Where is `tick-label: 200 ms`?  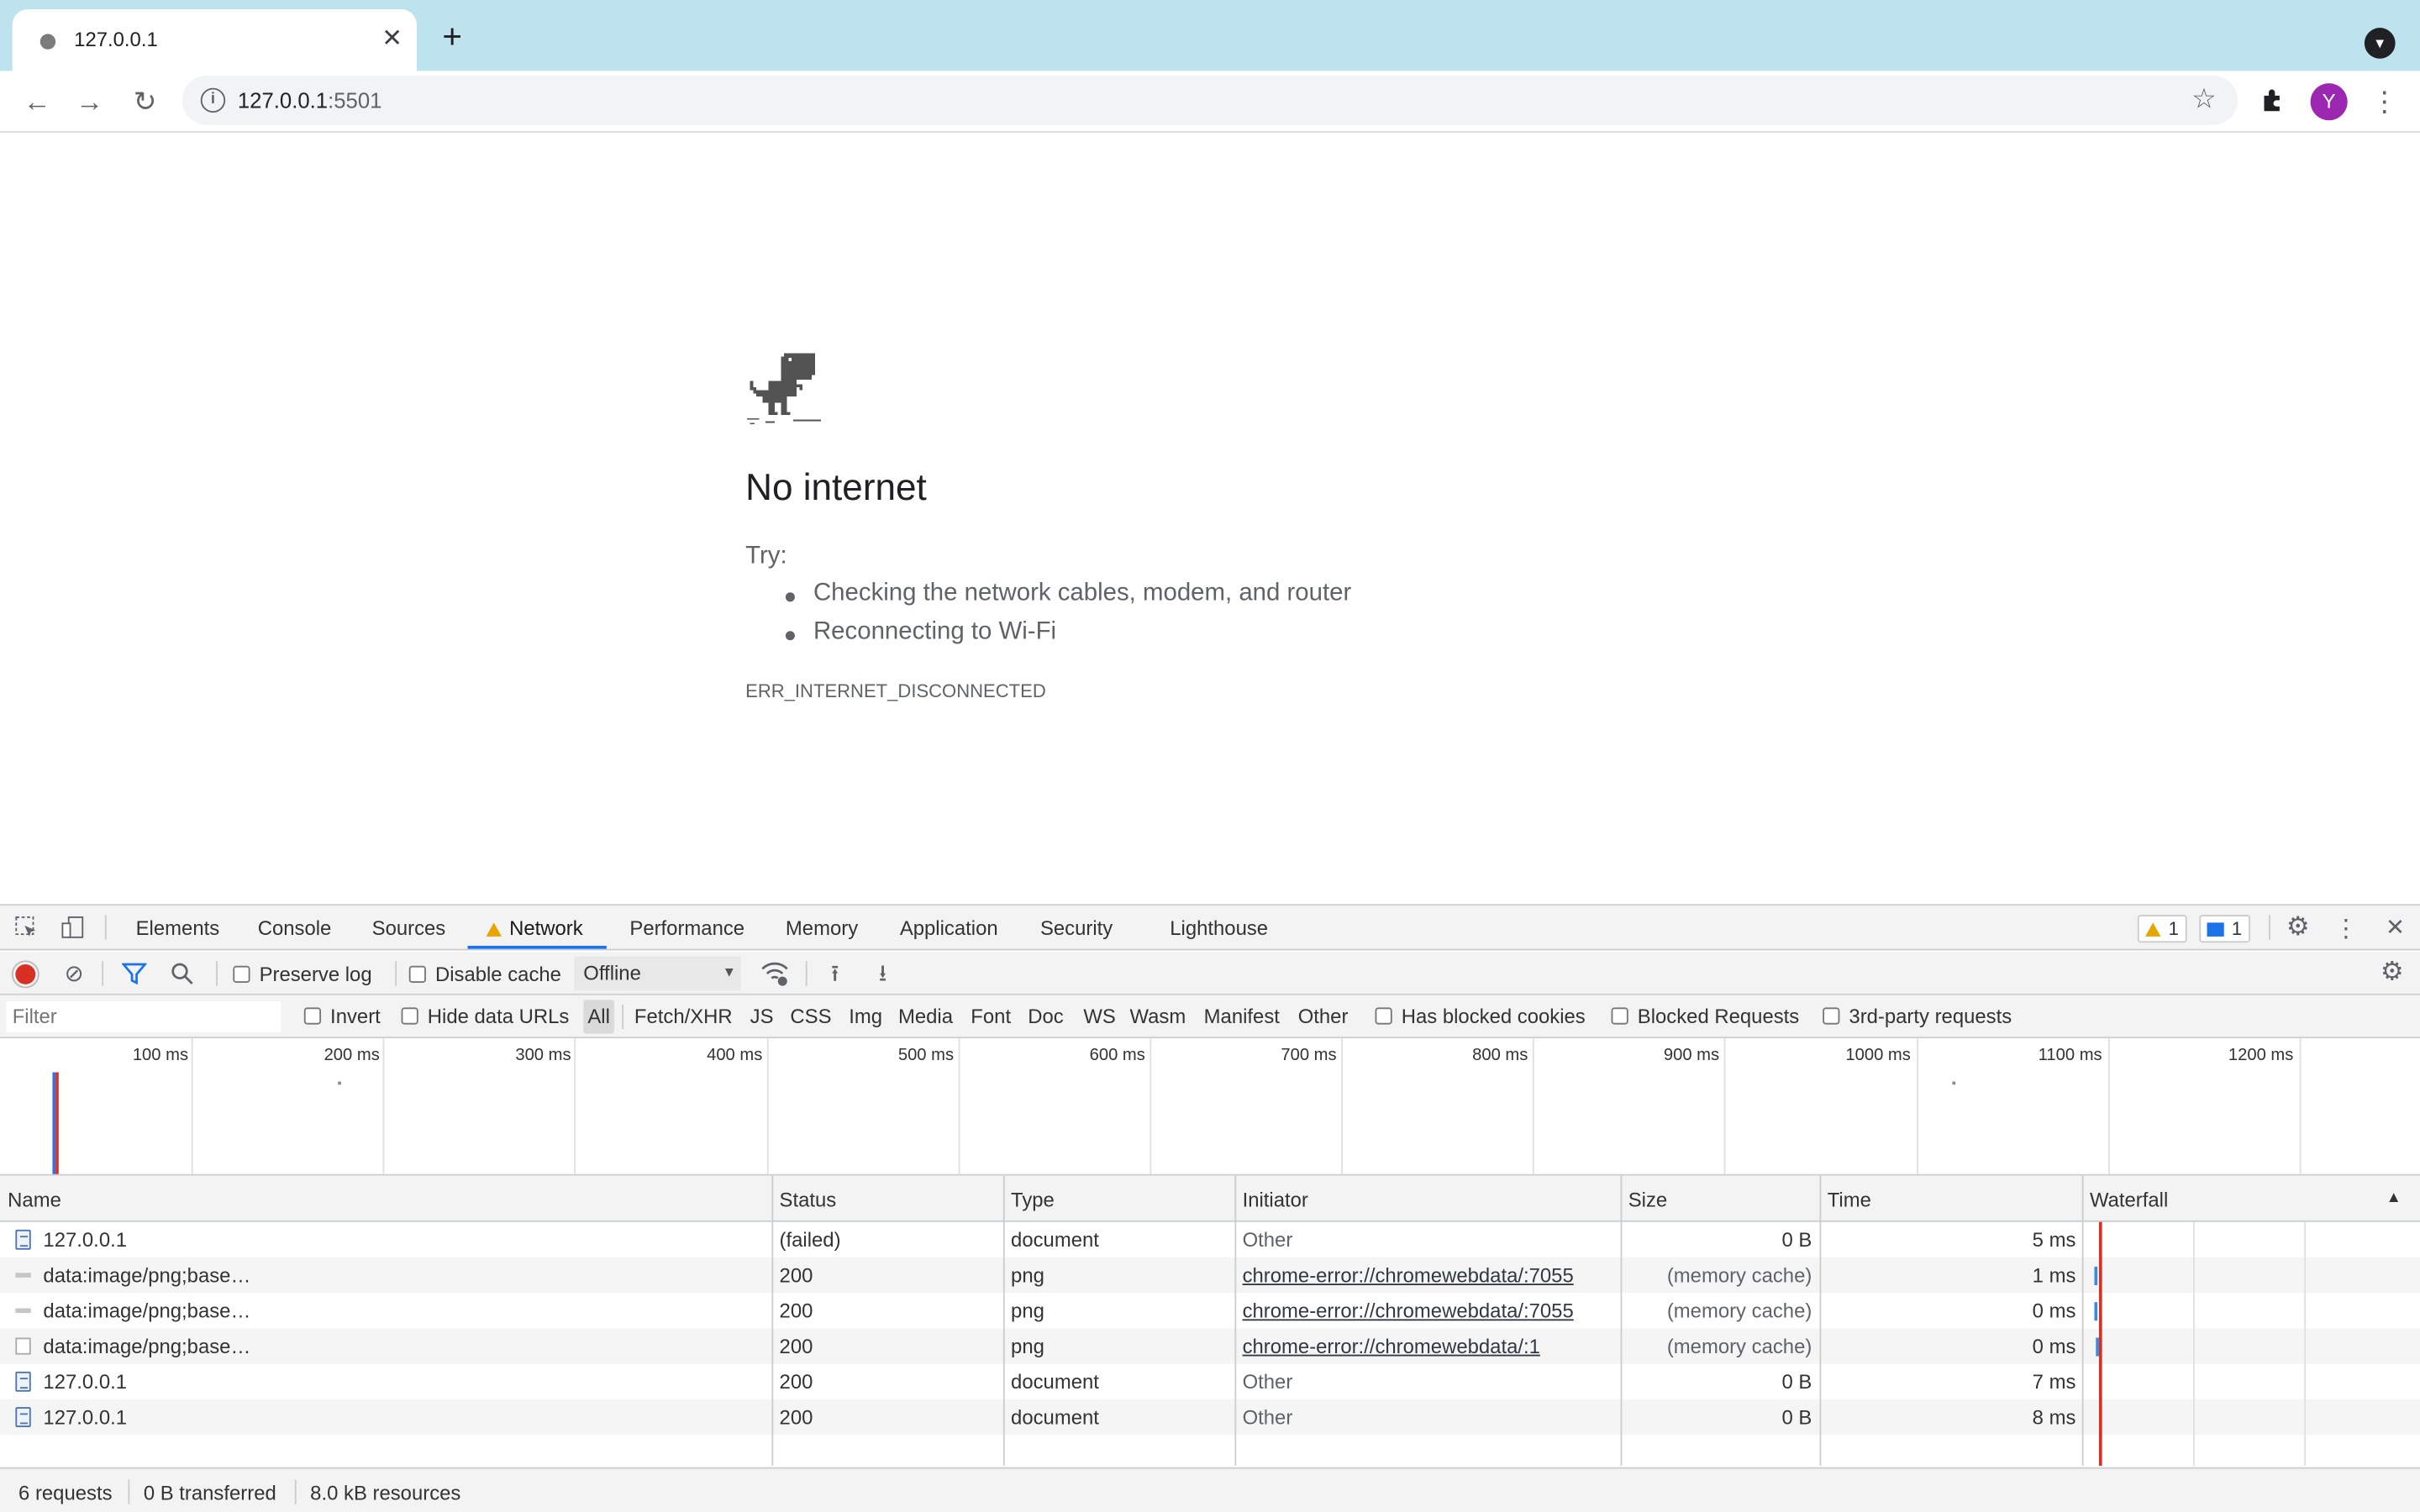 tick-label: 200 ms is located at coordinates (352, 1055).